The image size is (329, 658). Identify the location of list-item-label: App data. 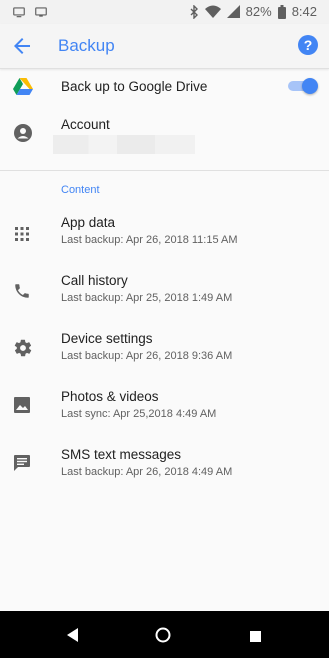
(88, 222).